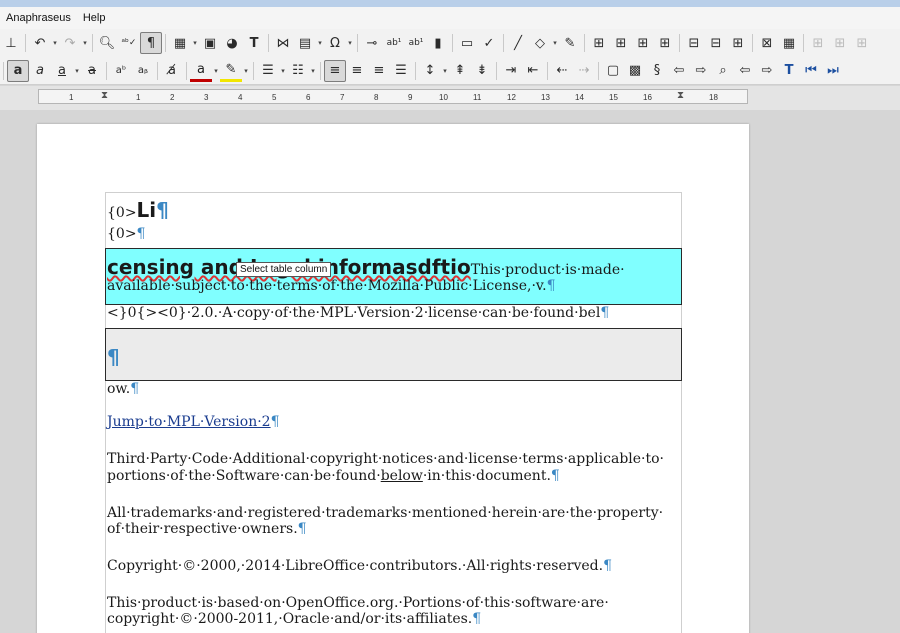 The width and height of the screenshot is (900, 633). What do you see at coordinates (210, 43) in the screenshot?
I see `insert-image-icon: ▣` at bounding box center [210, 43].